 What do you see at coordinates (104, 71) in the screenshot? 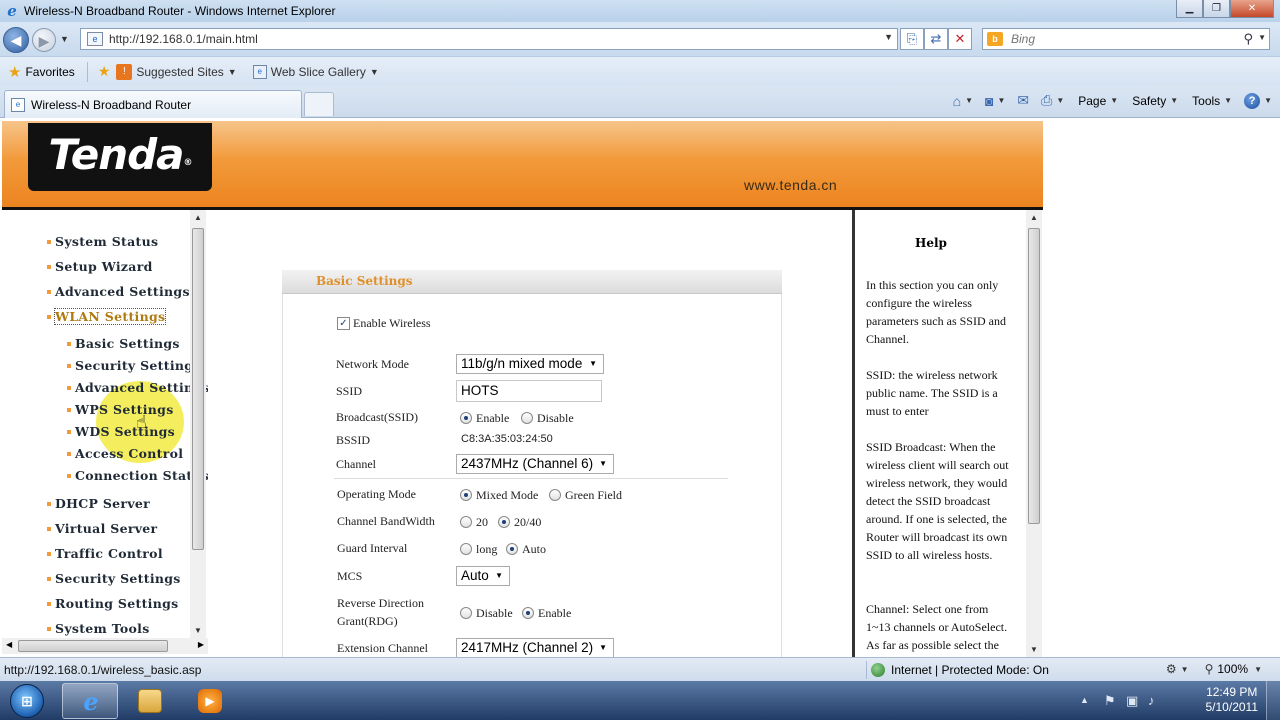
I see `add-to-favorites-icon: ★` at bounding box center [104, 71].